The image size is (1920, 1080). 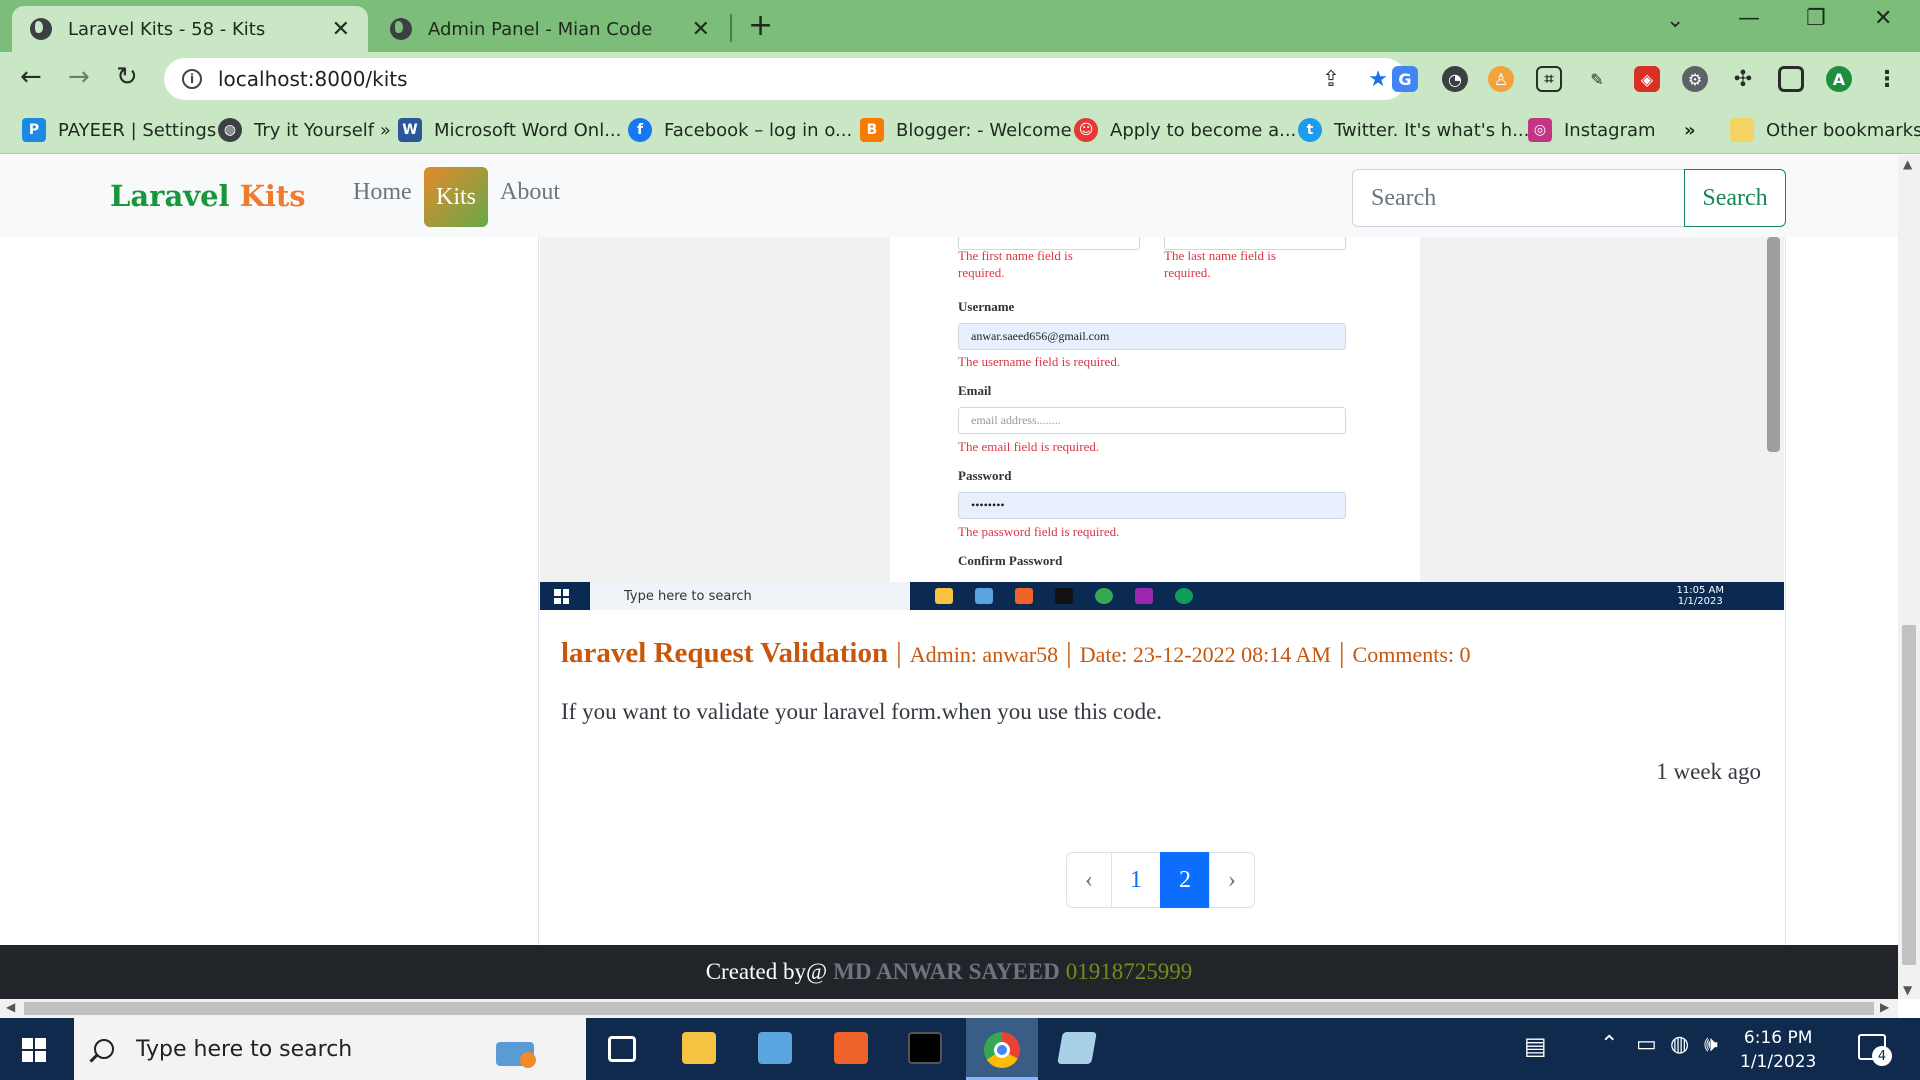 What do you see at coordinates (127, 77) in the screenshot?
I see `reload-icon: ↻` at bounding box center [127, 77].